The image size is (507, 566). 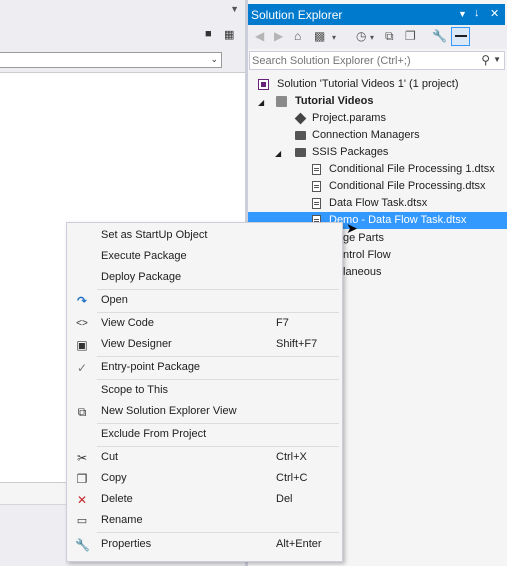 What do you see at coordinates (300, 118) in the screenshot?
I see `params-icon` at bounding box center [300, 118].